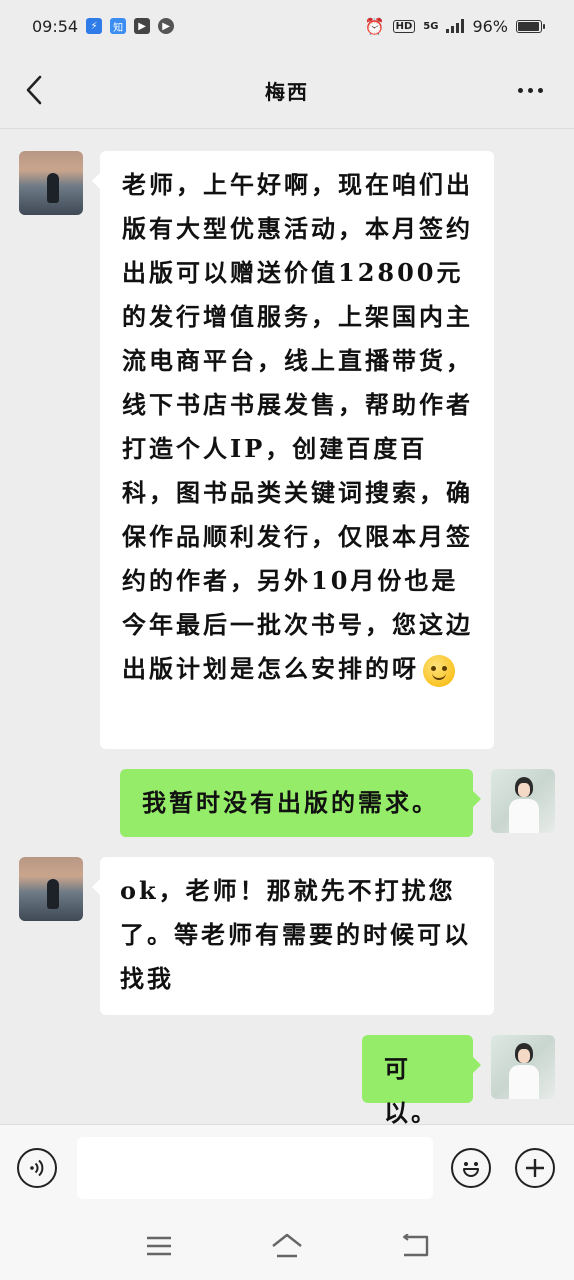  I want to click on input-bar, so click(287, 1168).